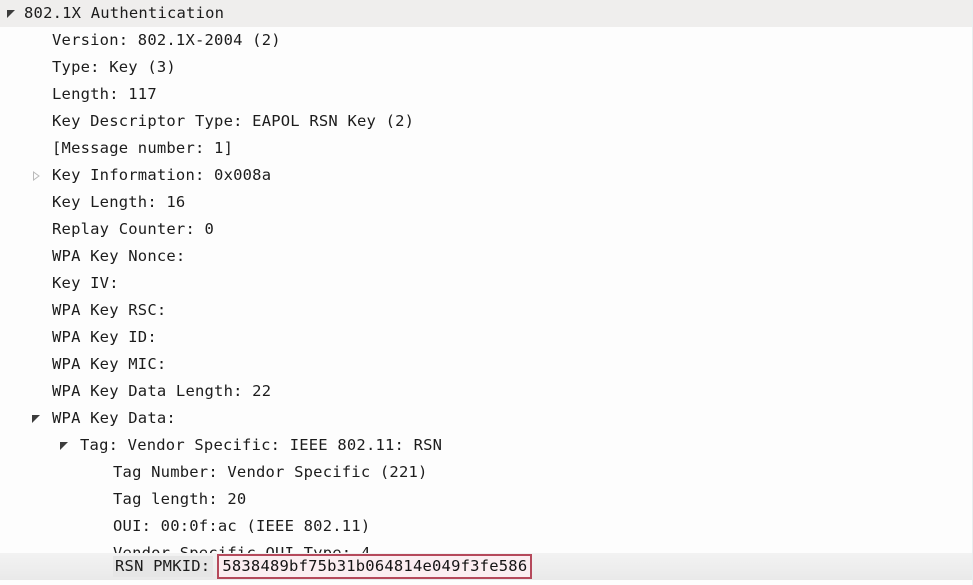  What do you see at coordinates (486, 364) in the screenshot?
I see `tree-row-wpa-key-mic: WPA Key MIC:` at bounding box center [486, 364].